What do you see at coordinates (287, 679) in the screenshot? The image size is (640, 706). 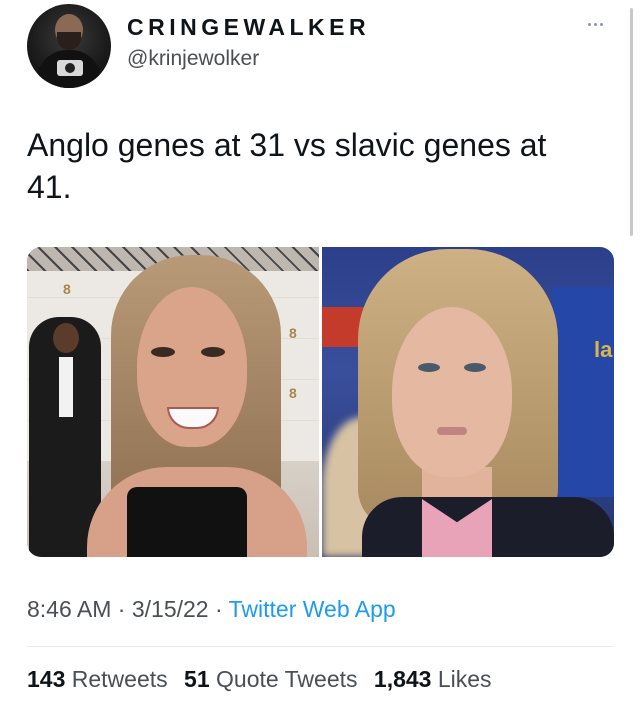 I see `quotes-label: Quote Tweets` at bounding box center [287, 679].